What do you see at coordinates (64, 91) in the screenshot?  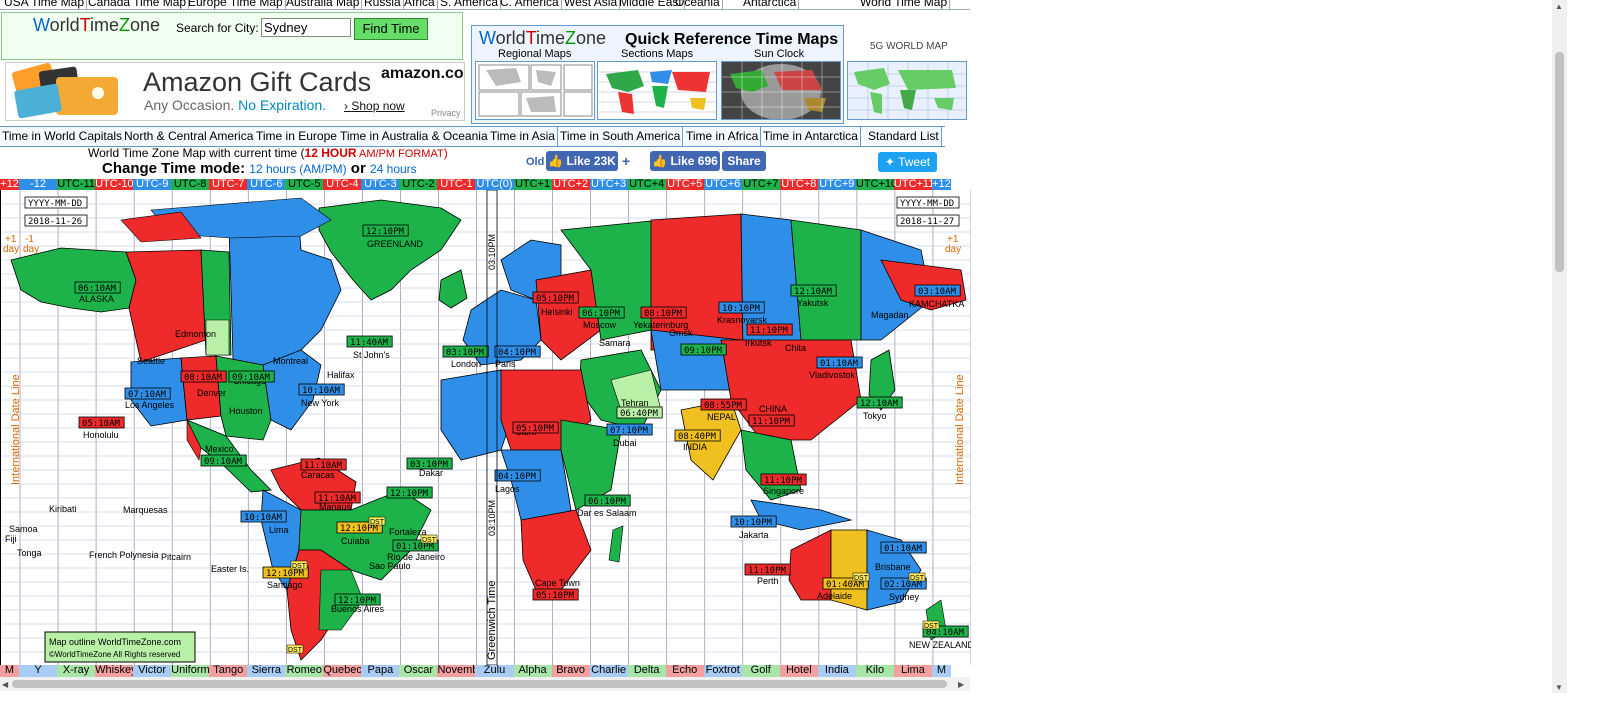 I see `gift-cards-image` at bounding box center [64, 91].